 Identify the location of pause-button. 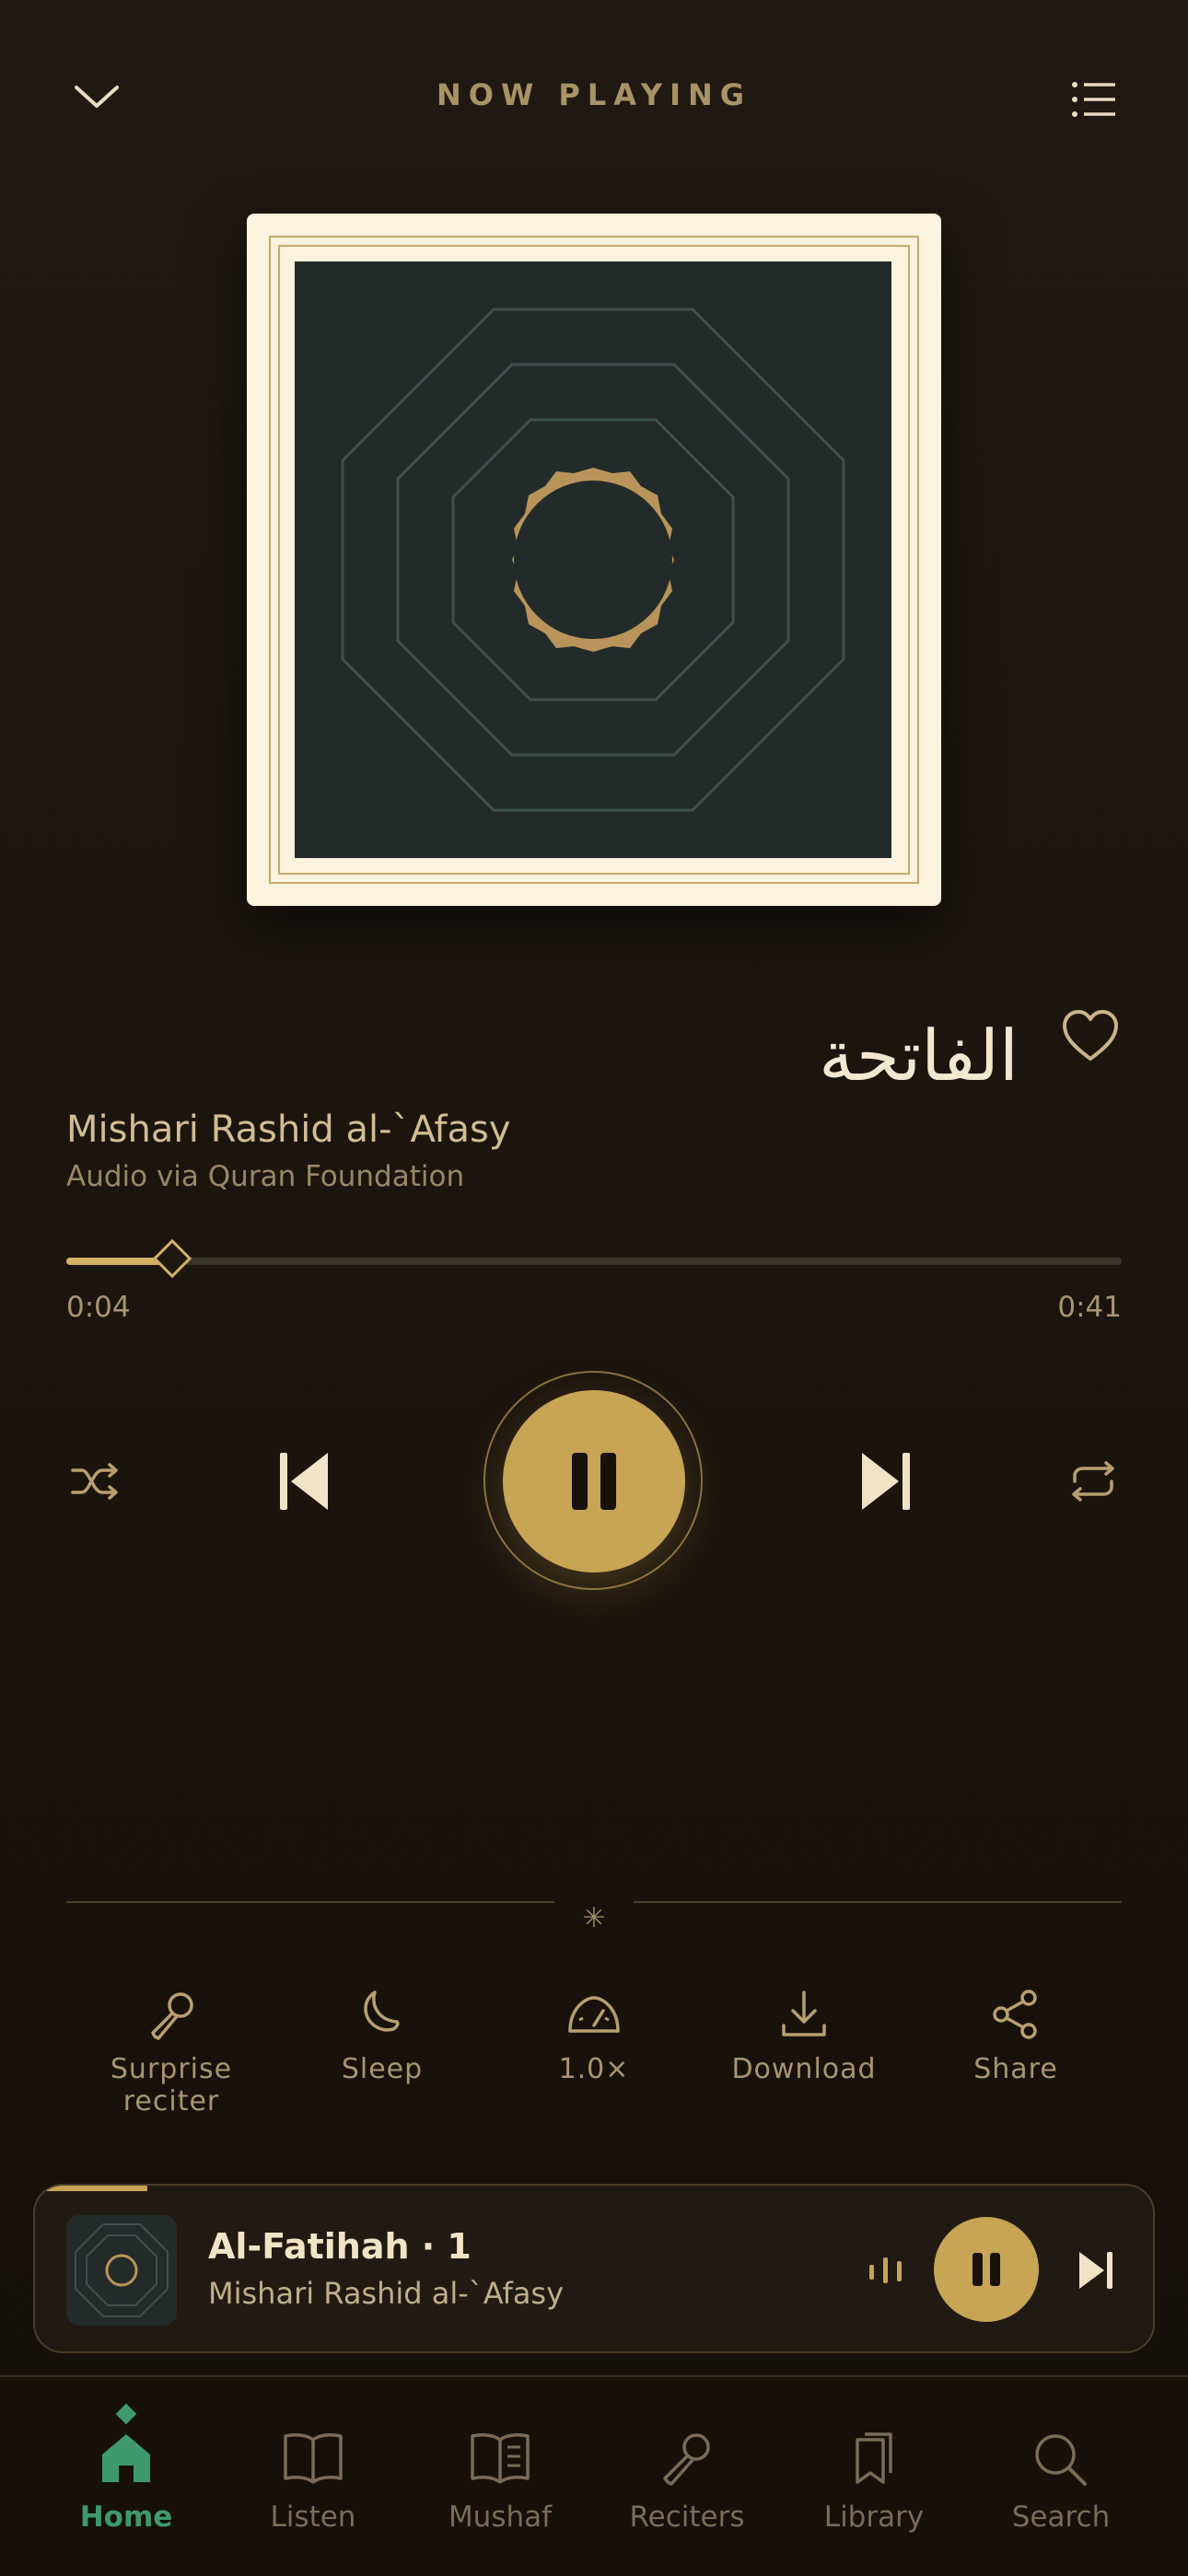
(594, 1481).